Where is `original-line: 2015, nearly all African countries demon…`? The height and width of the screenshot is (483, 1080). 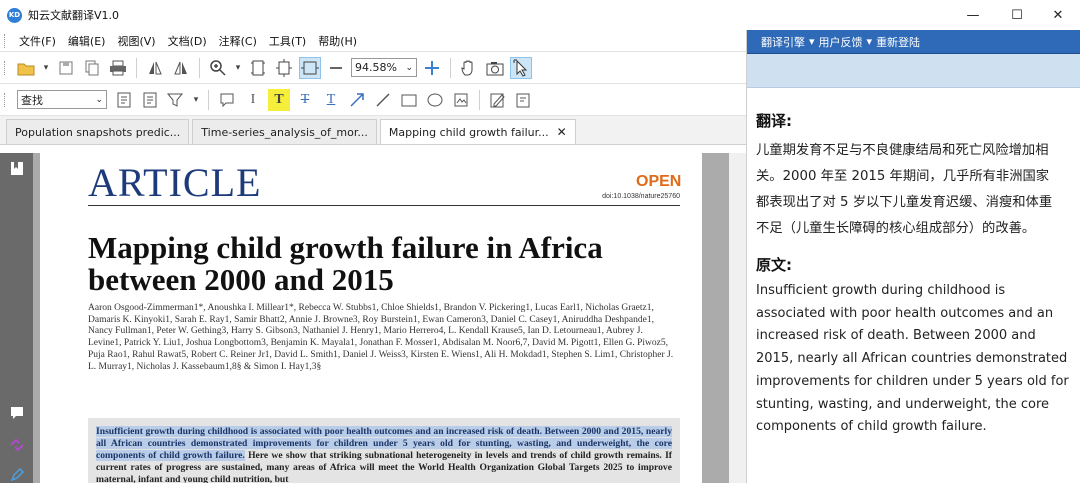 original-line: 2015, nearly all African countries demon… is located at coordinates (912, 359).